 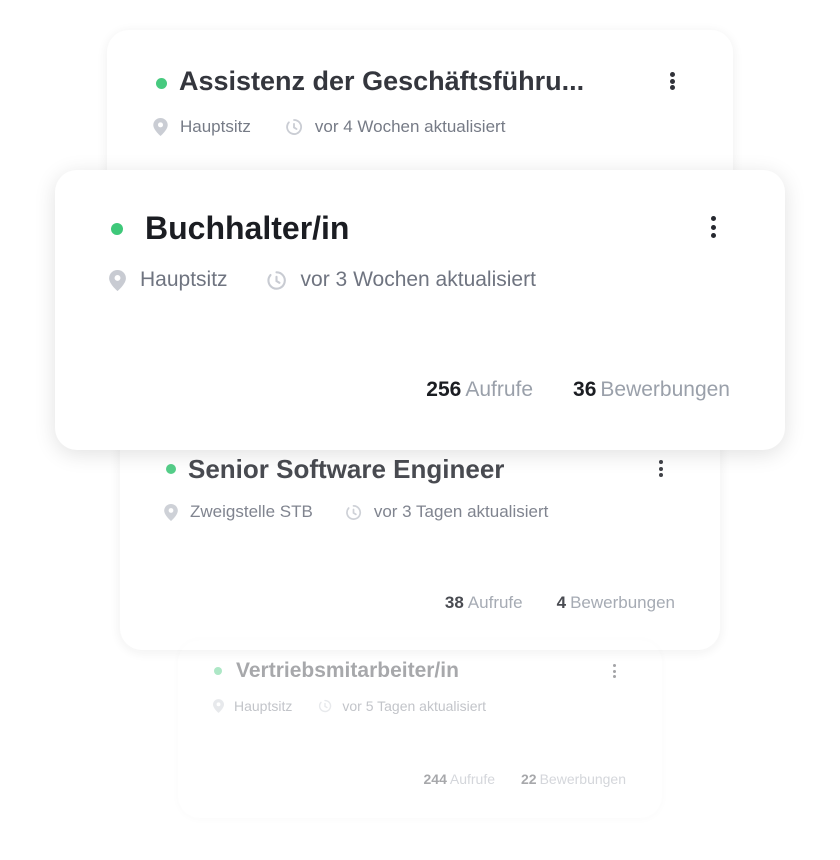 I want to click on views-stat: 244 Aufrufe, so click(x=460, y=779).